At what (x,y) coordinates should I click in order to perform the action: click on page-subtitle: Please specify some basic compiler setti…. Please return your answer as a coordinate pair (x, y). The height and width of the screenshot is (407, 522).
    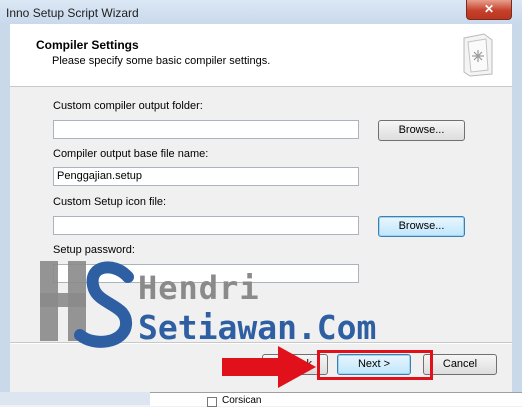
    Looking at the image, I should click on (161, 61).